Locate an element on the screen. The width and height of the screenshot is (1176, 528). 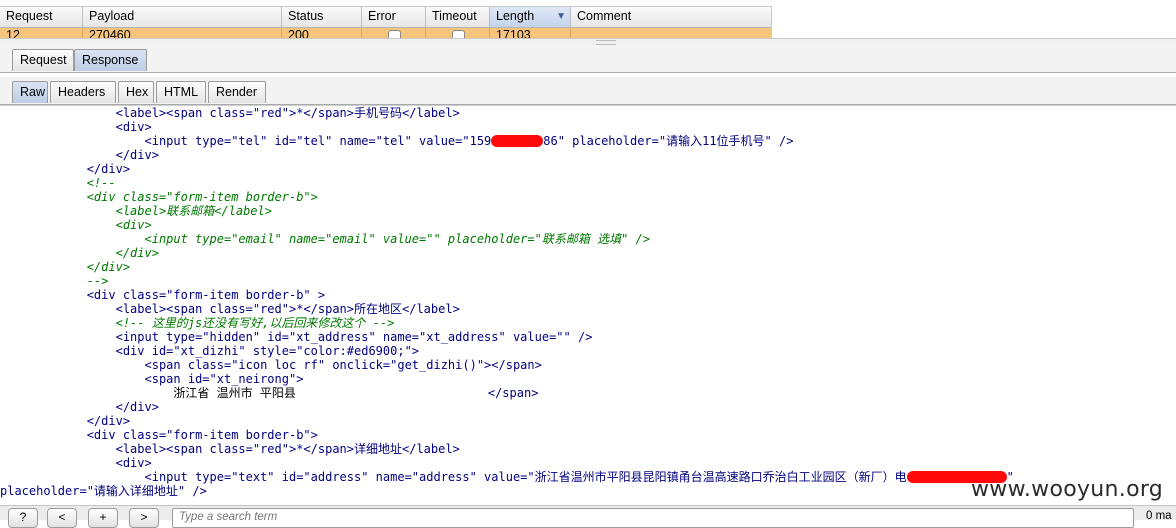
previous-match-button: < is located at coordinates (62, 518).